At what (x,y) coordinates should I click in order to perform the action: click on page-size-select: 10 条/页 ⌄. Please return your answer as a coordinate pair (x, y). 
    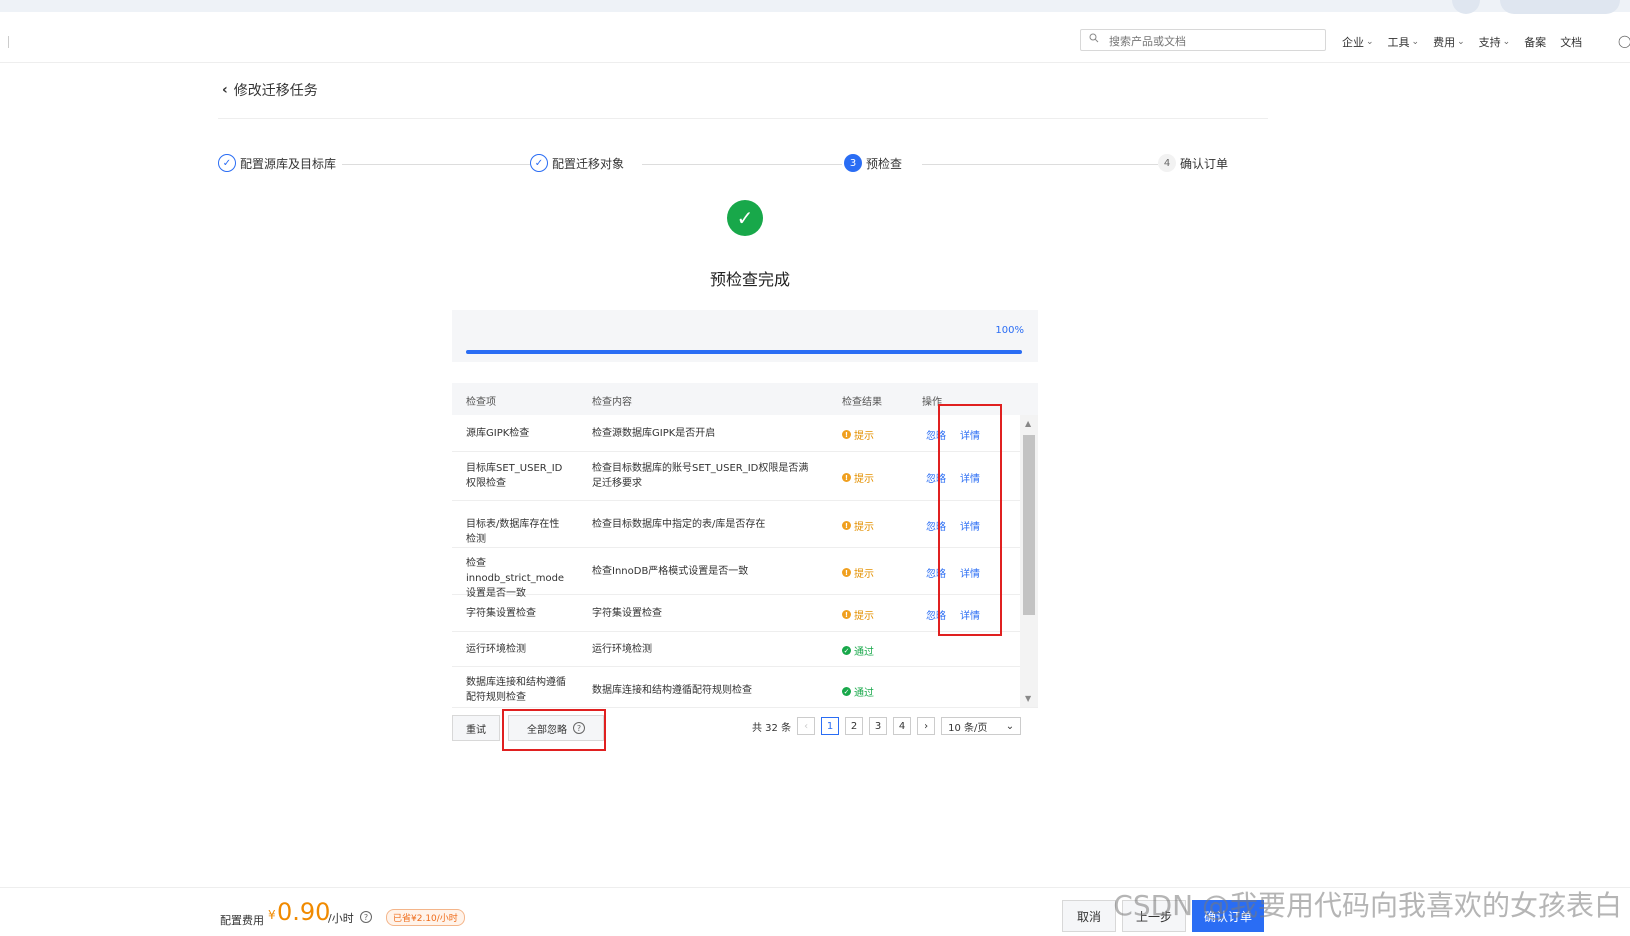
    Looking at the image, I should click on (981, 726).